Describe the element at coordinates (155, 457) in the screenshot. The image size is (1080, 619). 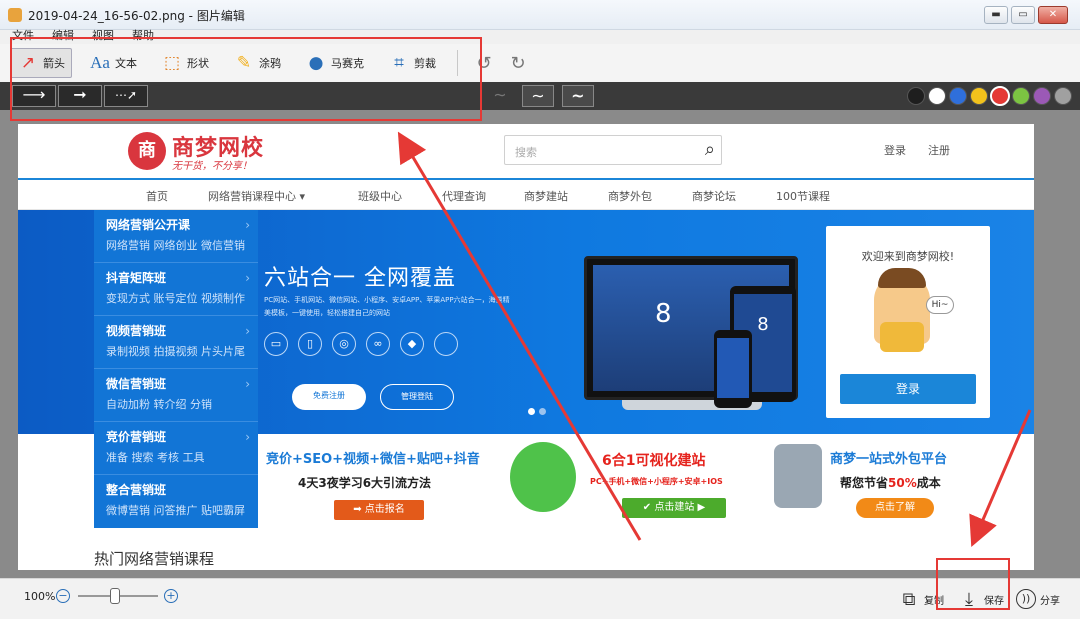
I see `course-category-sub: 准备 搜索 考核 工具` at that location.